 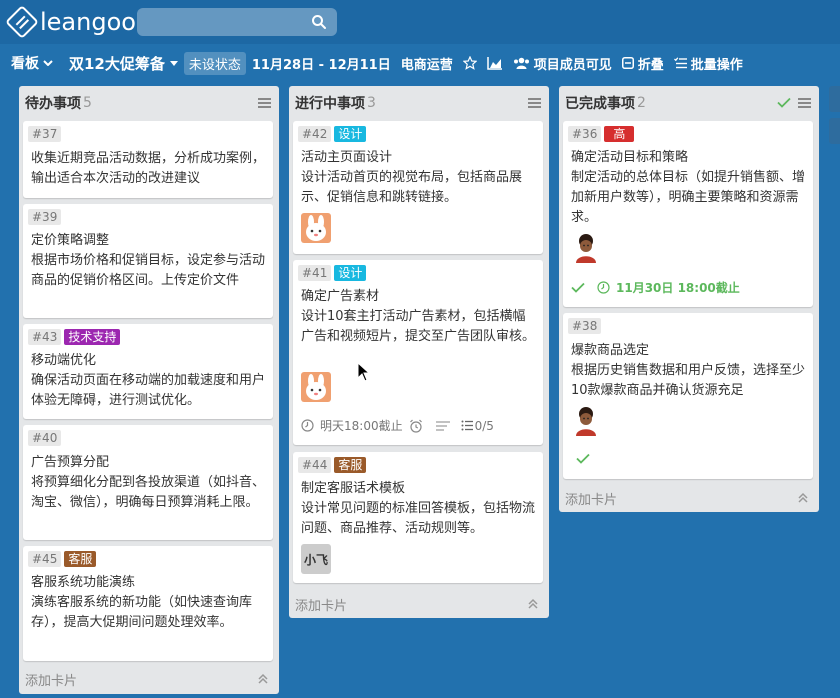 I want to click on leangoo-logo-icon, so click(x=22, y=22).